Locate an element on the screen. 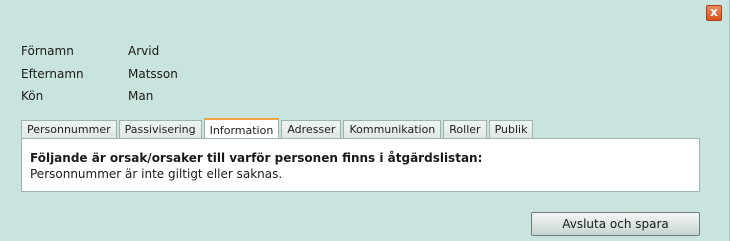  tab-personnummer: Personnummer is located at coordinates (69, 129).